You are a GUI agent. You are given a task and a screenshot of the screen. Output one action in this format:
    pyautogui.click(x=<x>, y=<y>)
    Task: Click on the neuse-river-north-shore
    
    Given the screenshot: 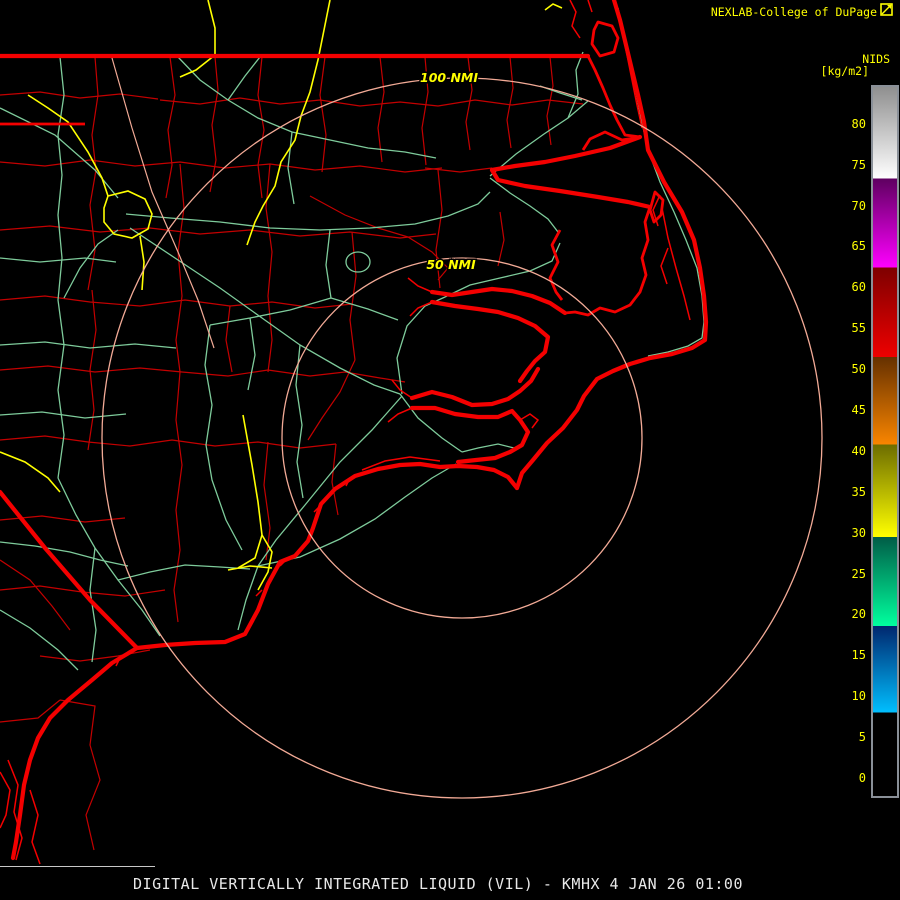 What is the action you would take?
    pyautogui.click(x=475, y=387)
    